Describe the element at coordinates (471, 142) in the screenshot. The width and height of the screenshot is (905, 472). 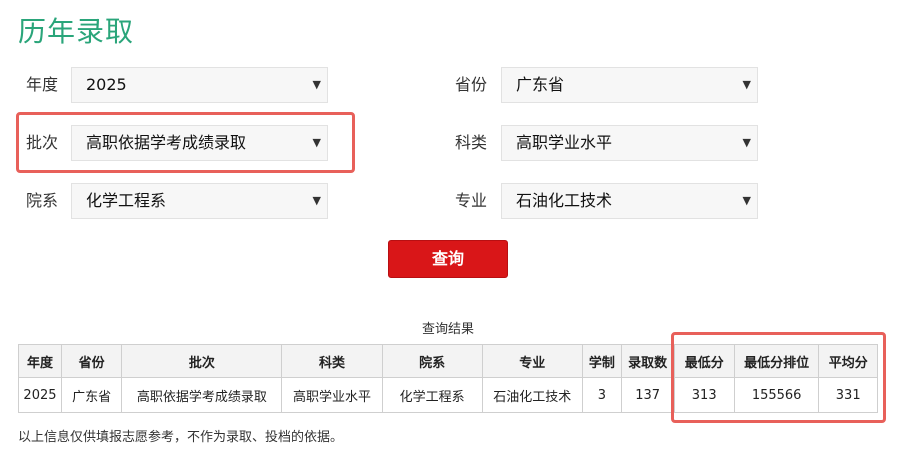
I see `subject-type-label: 科类` at that location.